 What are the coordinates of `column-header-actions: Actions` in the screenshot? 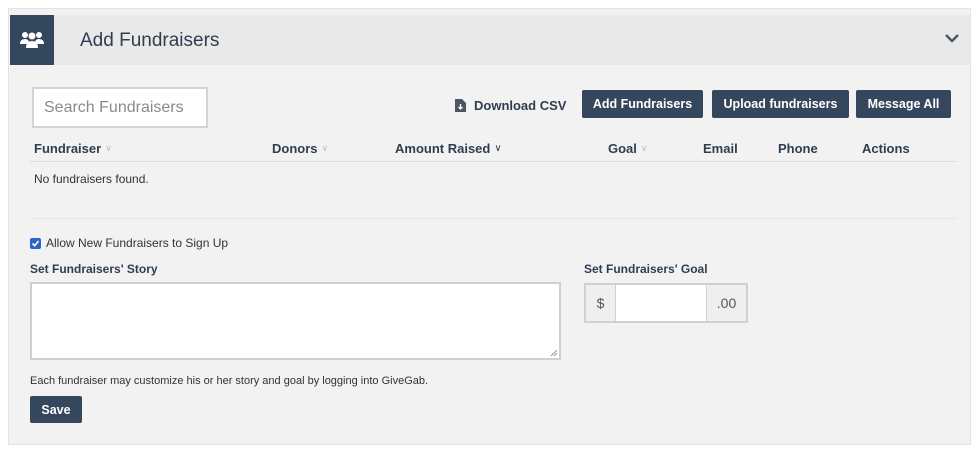 It's located at (886, 148).